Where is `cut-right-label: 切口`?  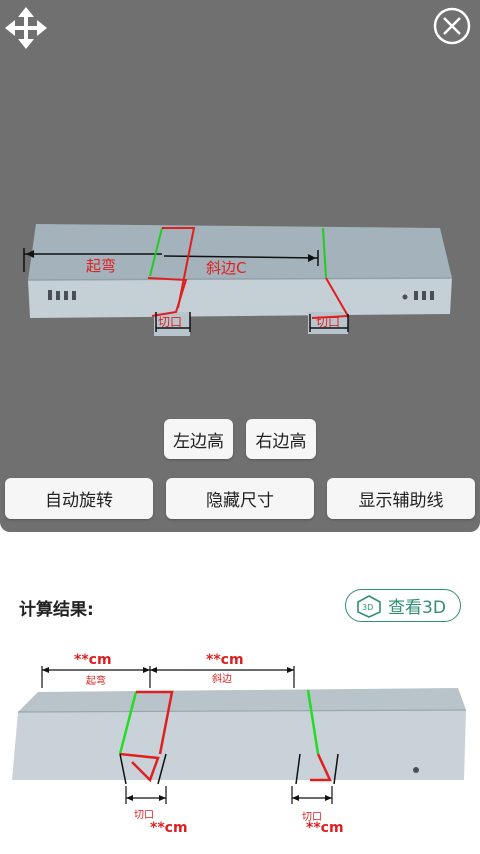
cut-right-label: 切口 is located at coordinates (328, 322).